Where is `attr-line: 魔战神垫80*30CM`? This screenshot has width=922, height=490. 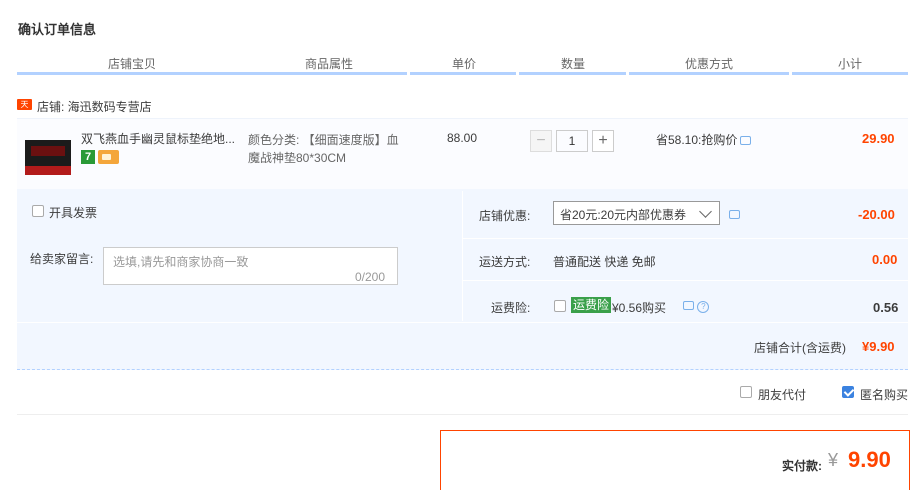
attr-line: 魔战神垫80*30CM is located at coordinates (297, 158).